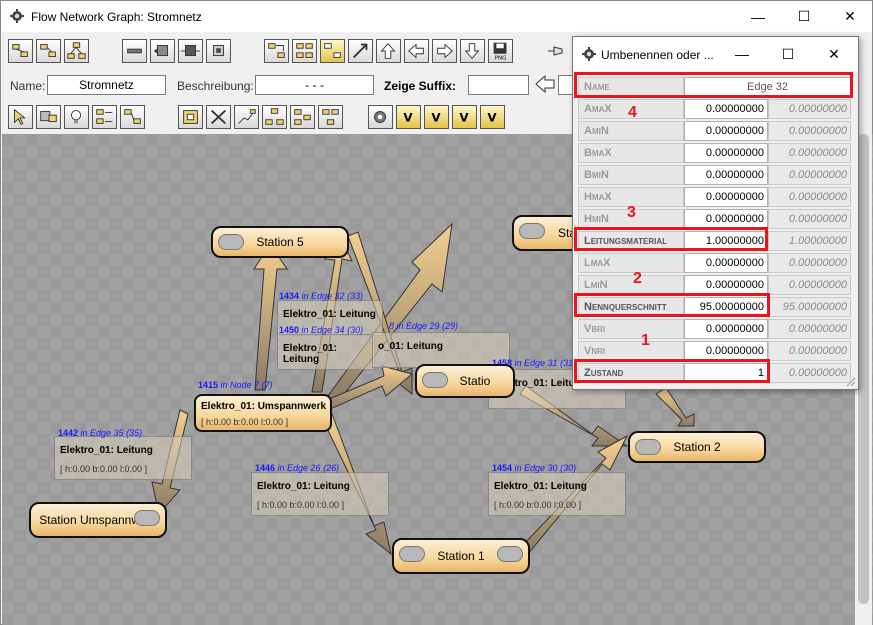 This screenshot has width=873, height=625. I want to click on node-image-icon, so click(48, 117).